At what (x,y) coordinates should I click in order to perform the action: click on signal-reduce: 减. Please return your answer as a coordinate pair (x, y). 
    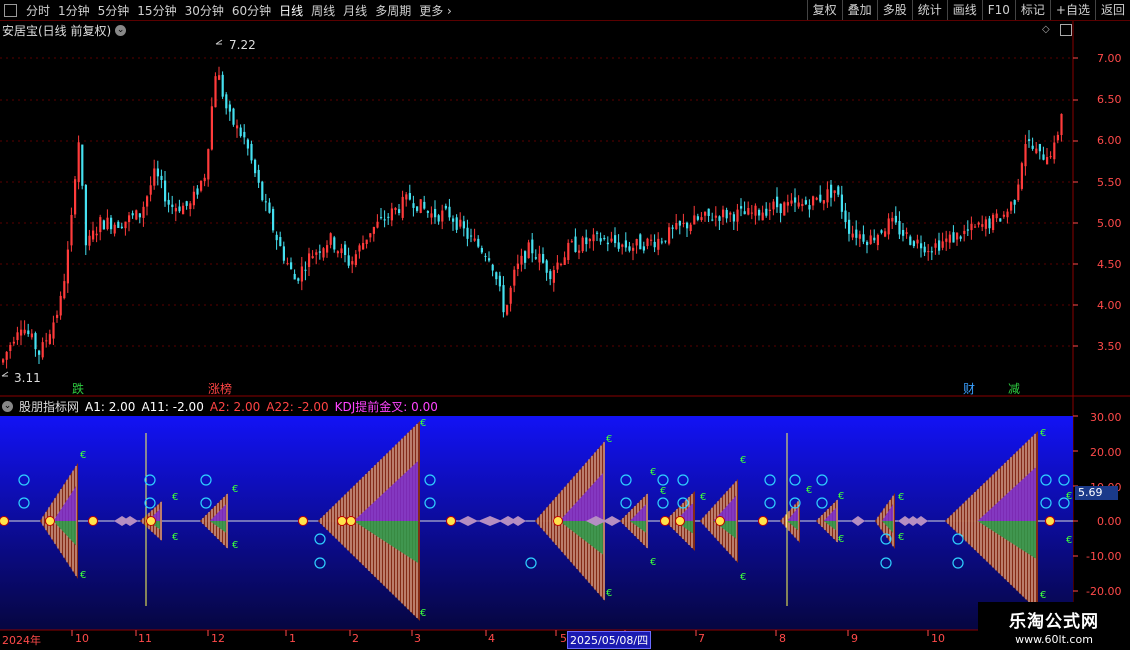
    Looking at the image, I should click on (1014, 389).